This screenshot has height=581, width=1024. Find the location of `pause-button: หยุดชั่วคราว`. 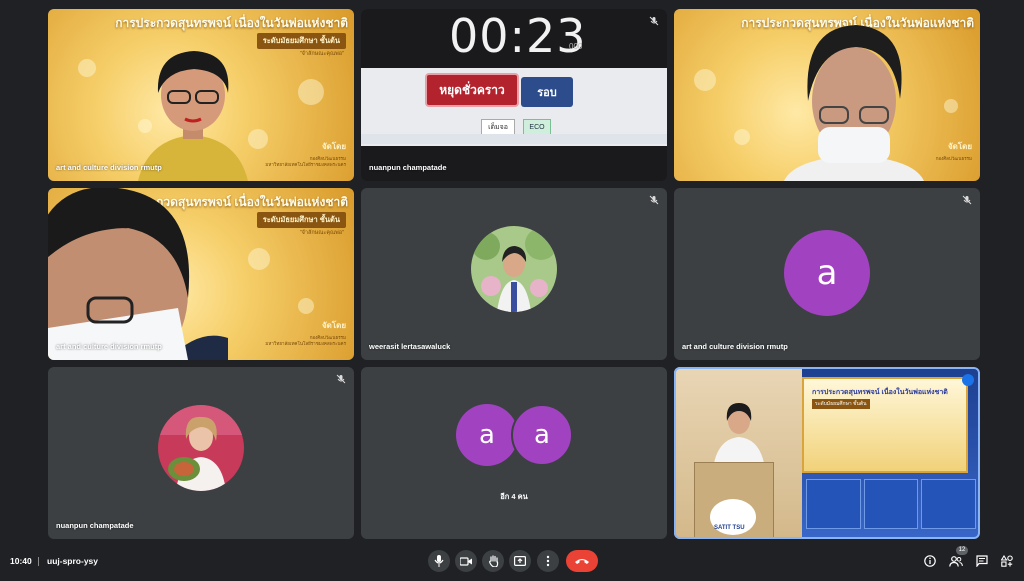

pause-button: หยุดชั่วคราว is located at coordinates (472, 90).